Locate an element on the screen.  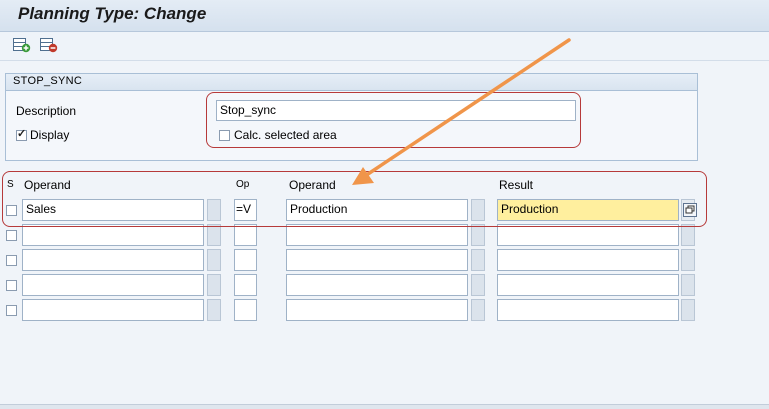
group-title: STOP_SYNC is located at coordinates (48, 81).